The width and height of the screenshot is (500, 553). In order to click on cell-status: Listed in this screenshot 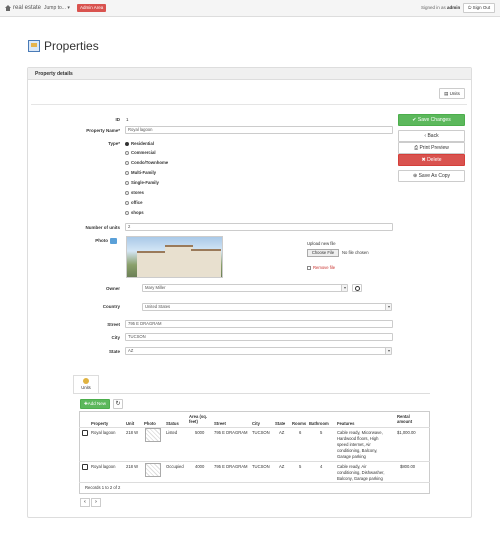, I will do `click(172, 432)`.